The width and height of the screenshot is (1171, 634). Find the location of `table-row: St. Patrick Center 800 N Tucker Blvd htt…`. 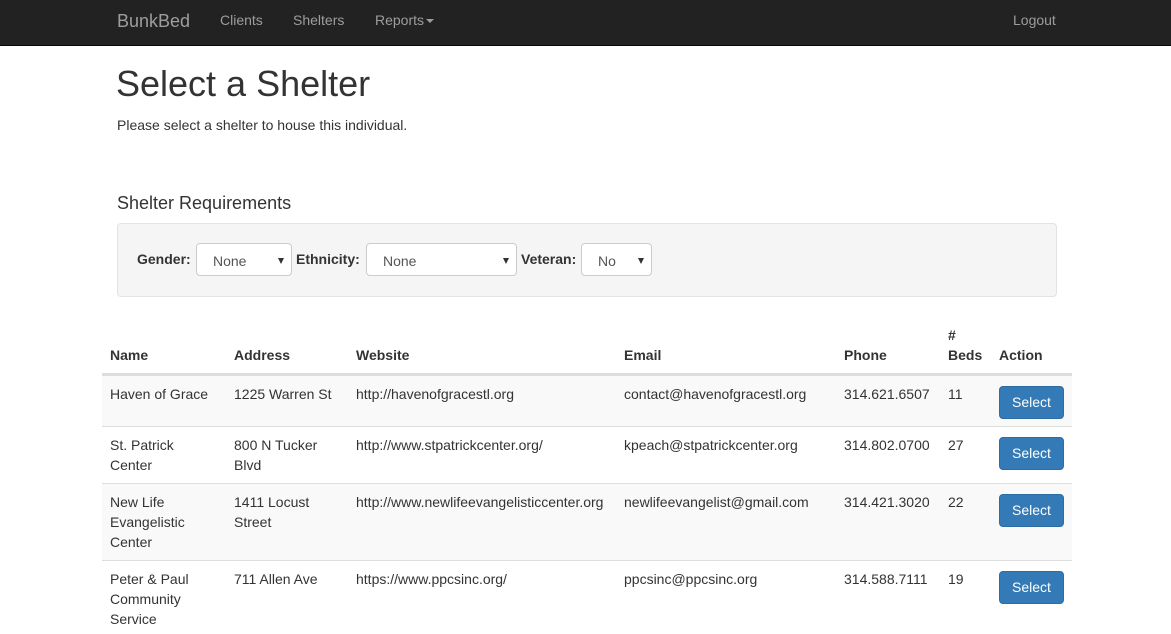

table-row: St. Patrick Center 800 N Tucker Blvd htt… is located at coordinates (587, 454).